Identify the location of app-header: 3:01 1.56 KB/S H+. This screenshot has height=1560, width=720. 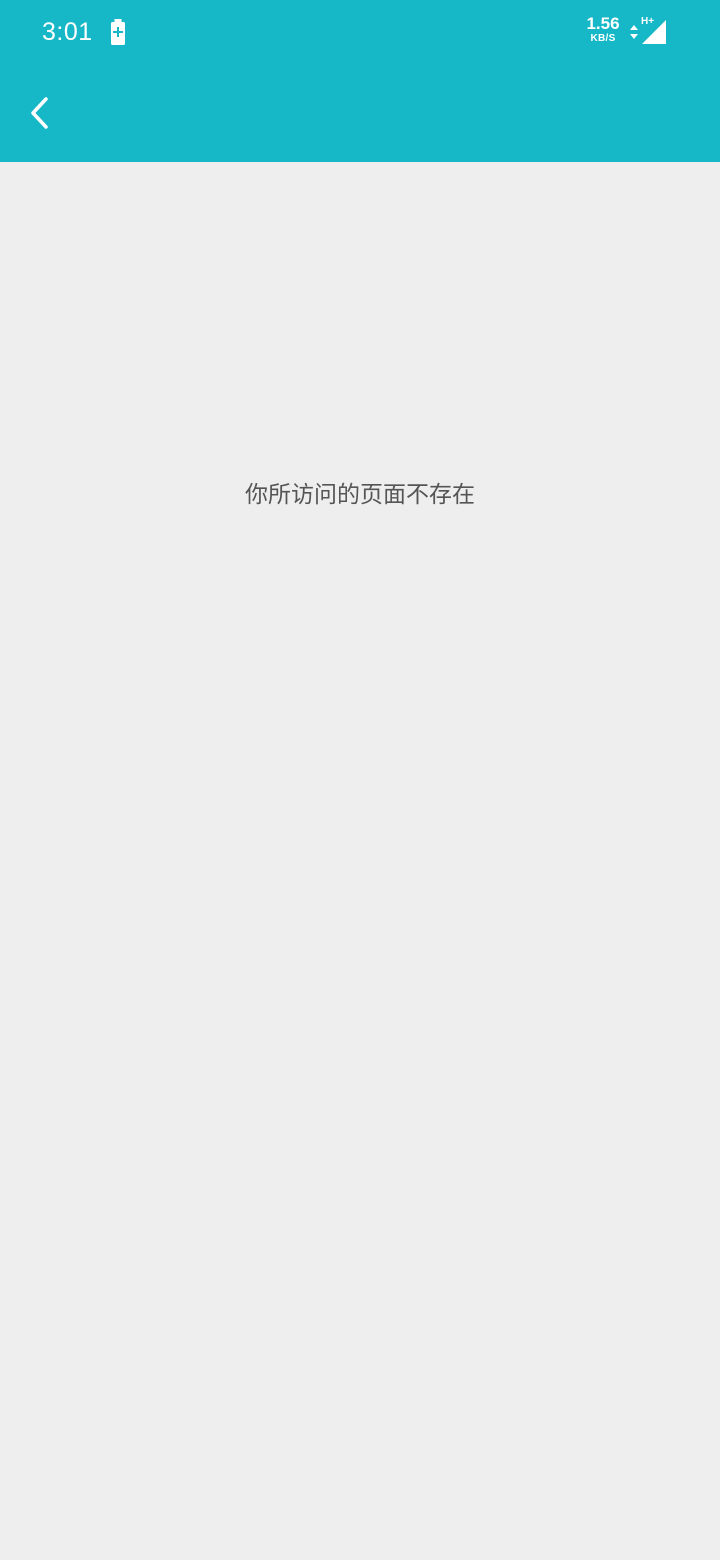
(360, 81).